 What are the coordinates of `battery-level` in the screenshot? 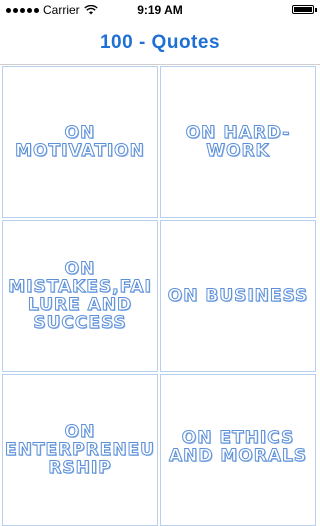 It's located at (303, 9).